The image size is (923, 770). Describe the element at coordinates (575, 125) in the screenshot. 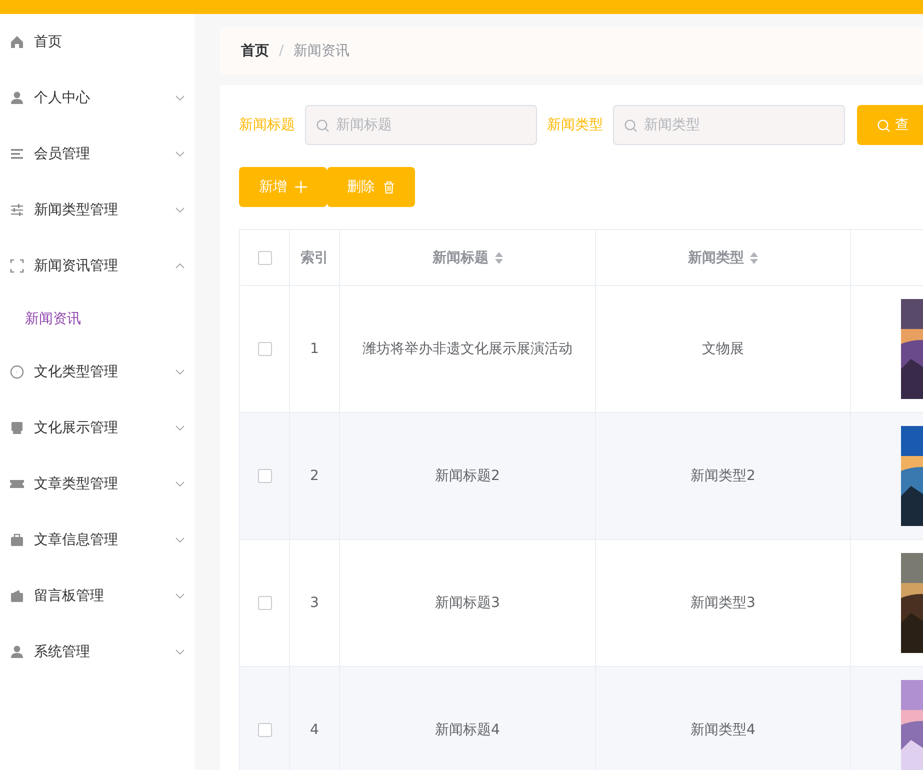

I see `field-label: 新闻类型` at that location.